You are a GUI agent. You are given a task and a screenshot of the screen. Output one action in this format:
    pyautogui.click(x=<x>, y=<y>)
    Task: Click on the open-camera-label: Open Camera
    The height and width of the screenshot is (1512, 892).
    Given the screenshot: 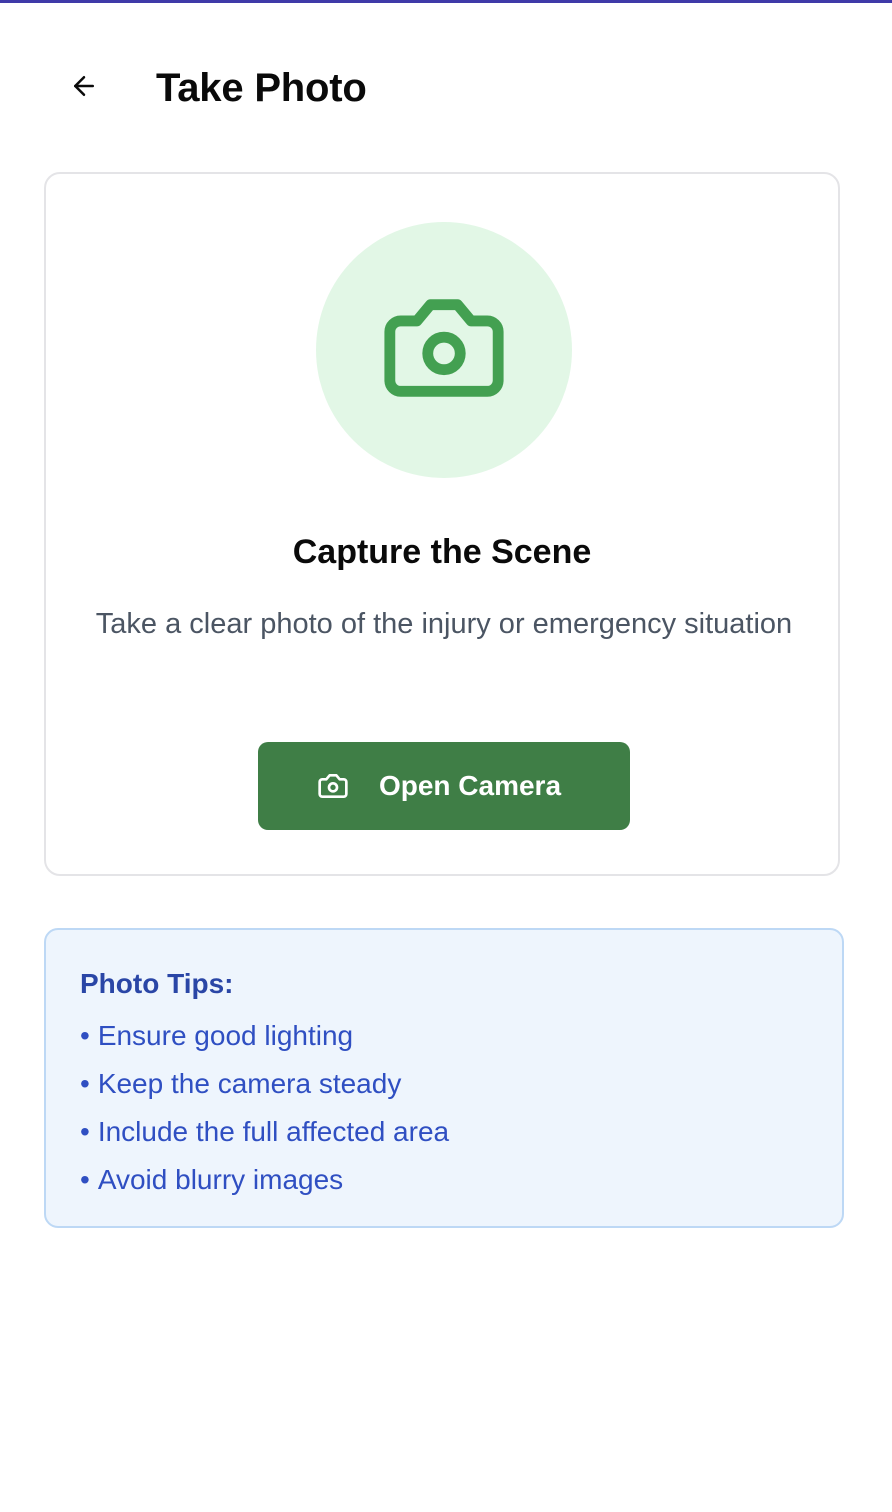 What is the action you would take?
    pyautogui.click(x=470, y=785)
    